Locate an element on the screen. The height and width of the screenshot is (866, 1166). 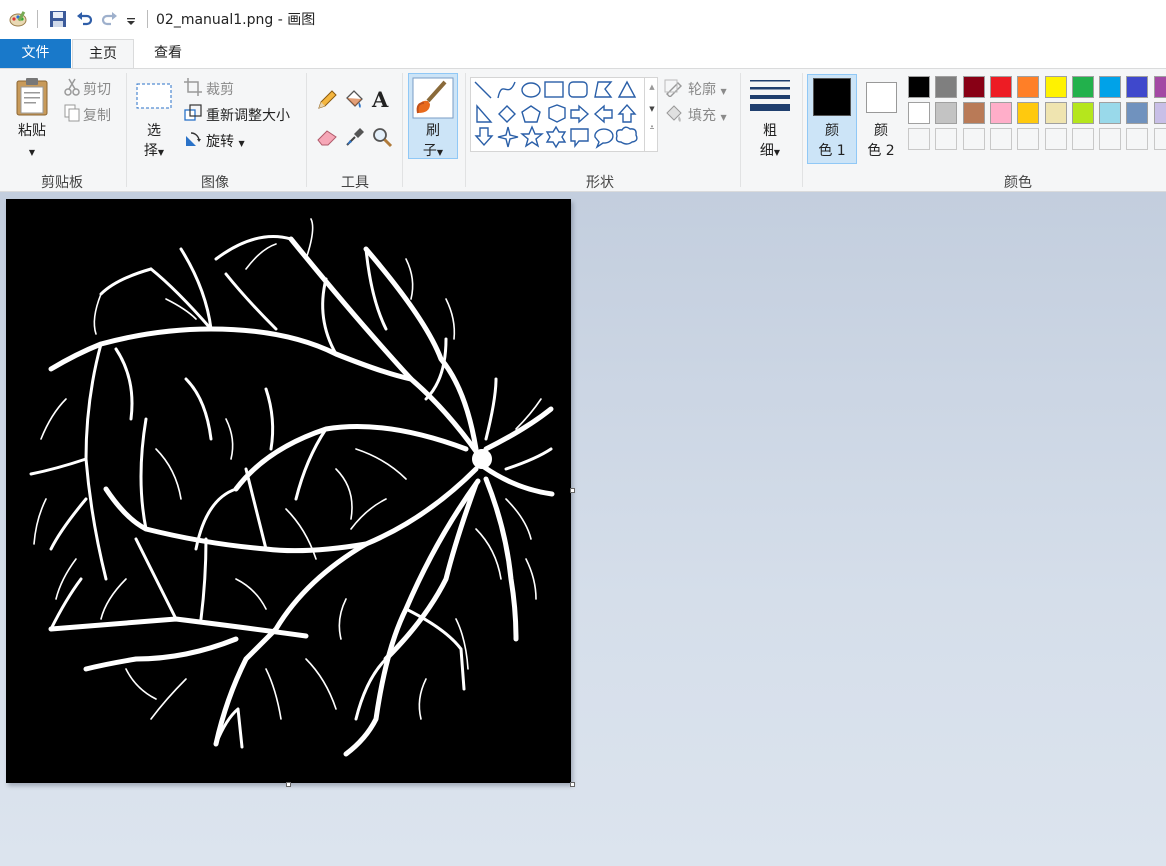
scroll-down-icon: ▼ is located at coordinates (652, 109).